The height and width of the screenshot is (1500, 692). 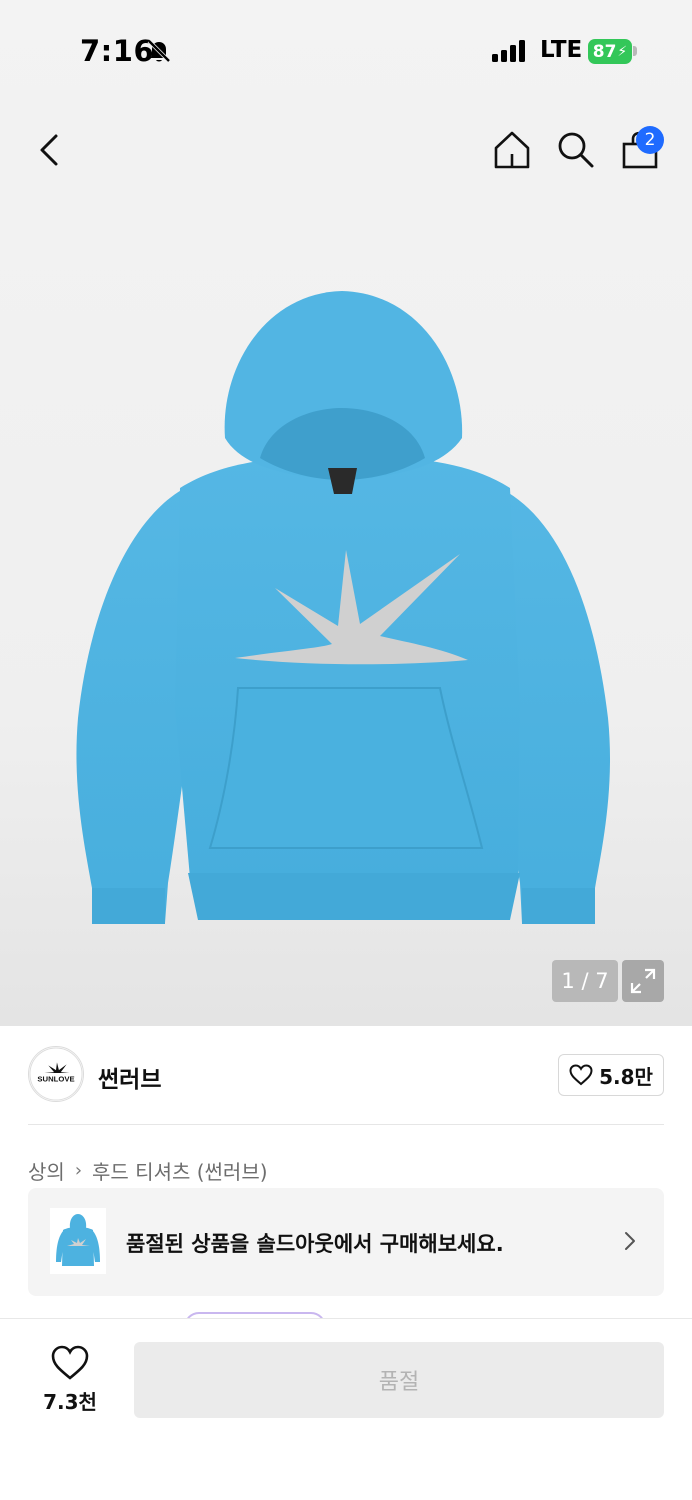 I want to click on brand-name: 썬러브, so click(x=129, y=1077).